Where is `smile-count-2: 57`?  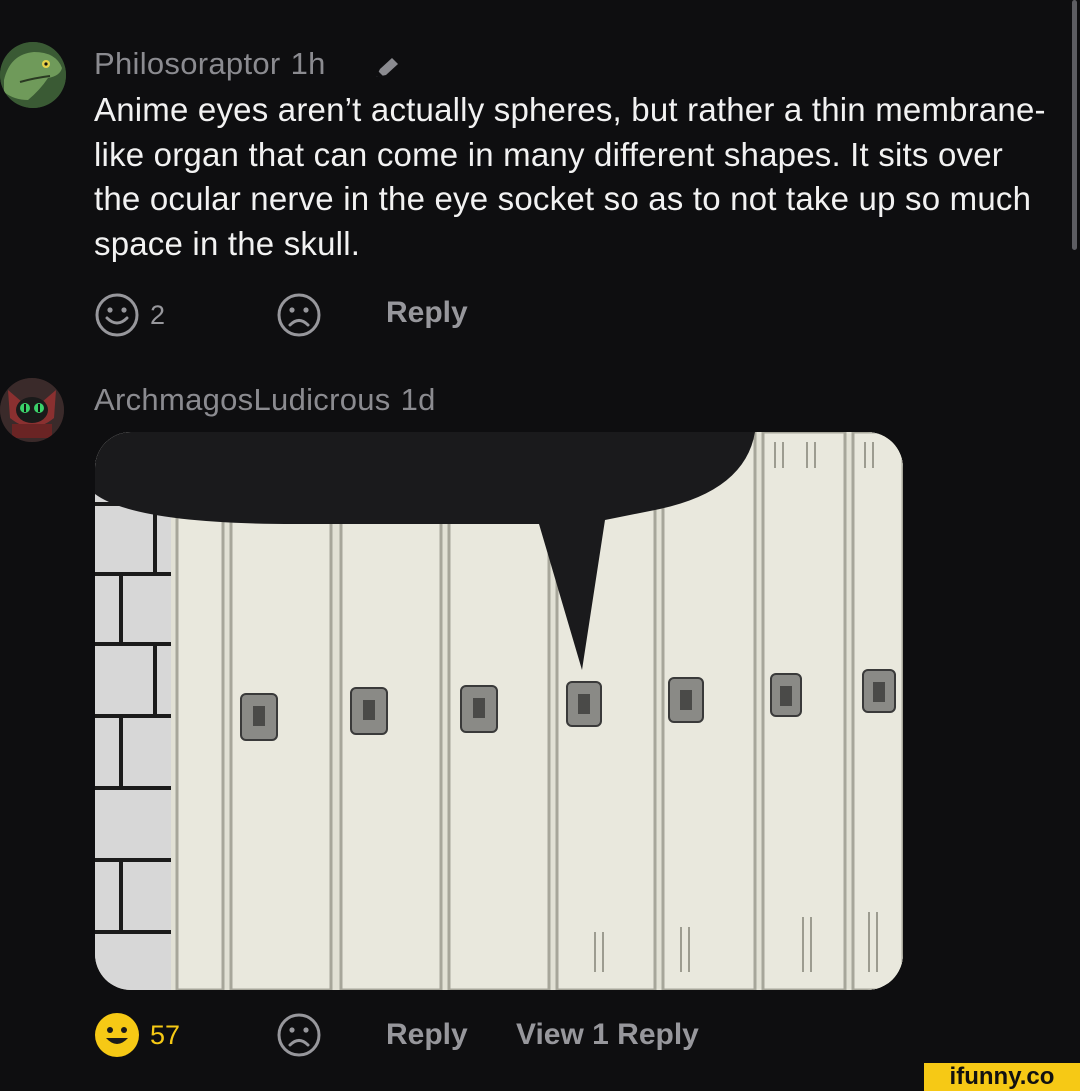
smile-count-2: 57 is located at coordinates (165, 1034).